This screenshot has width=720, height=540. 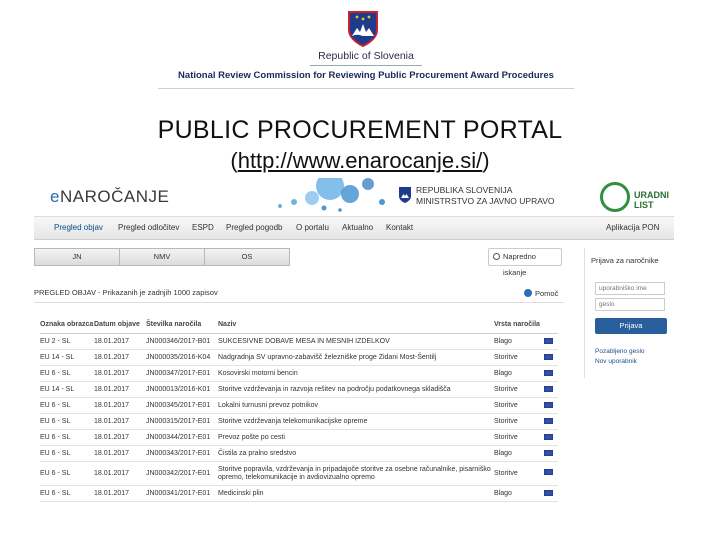 I want to click on tab-jn-label: JN, so click(x=77, y=256).